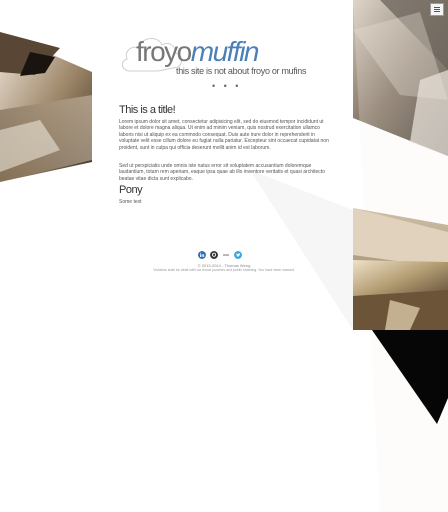 The height and width of the screenshot is (512, 448). What do you see at coordinates (131, 190) in the screenshot?
I see `section-heading: Pony` at bounding box center [131, 190].